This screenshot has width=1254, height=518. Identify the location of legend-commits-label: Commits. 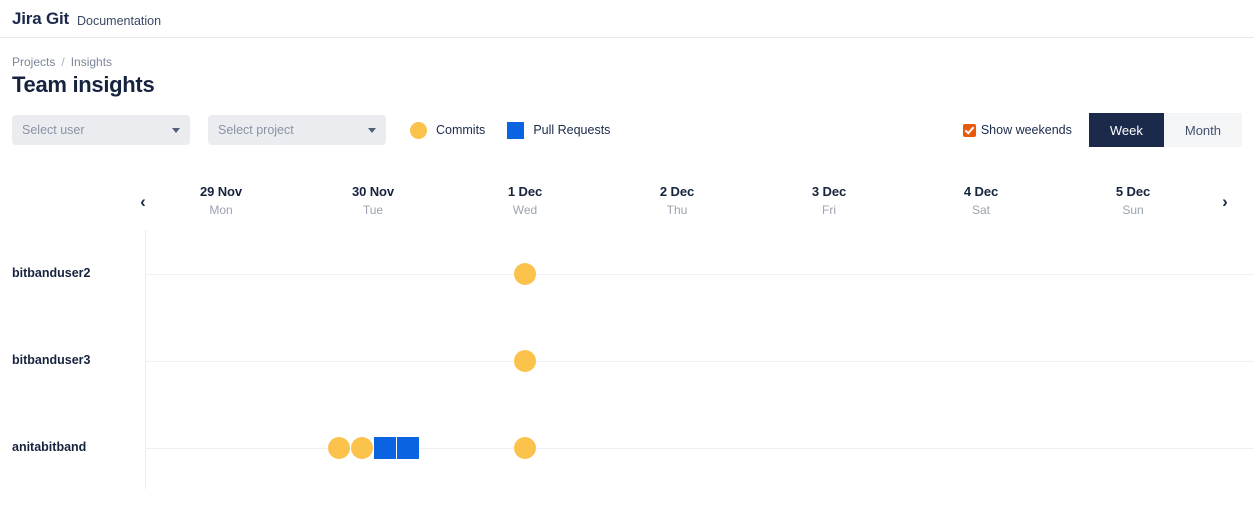
(461, 130).